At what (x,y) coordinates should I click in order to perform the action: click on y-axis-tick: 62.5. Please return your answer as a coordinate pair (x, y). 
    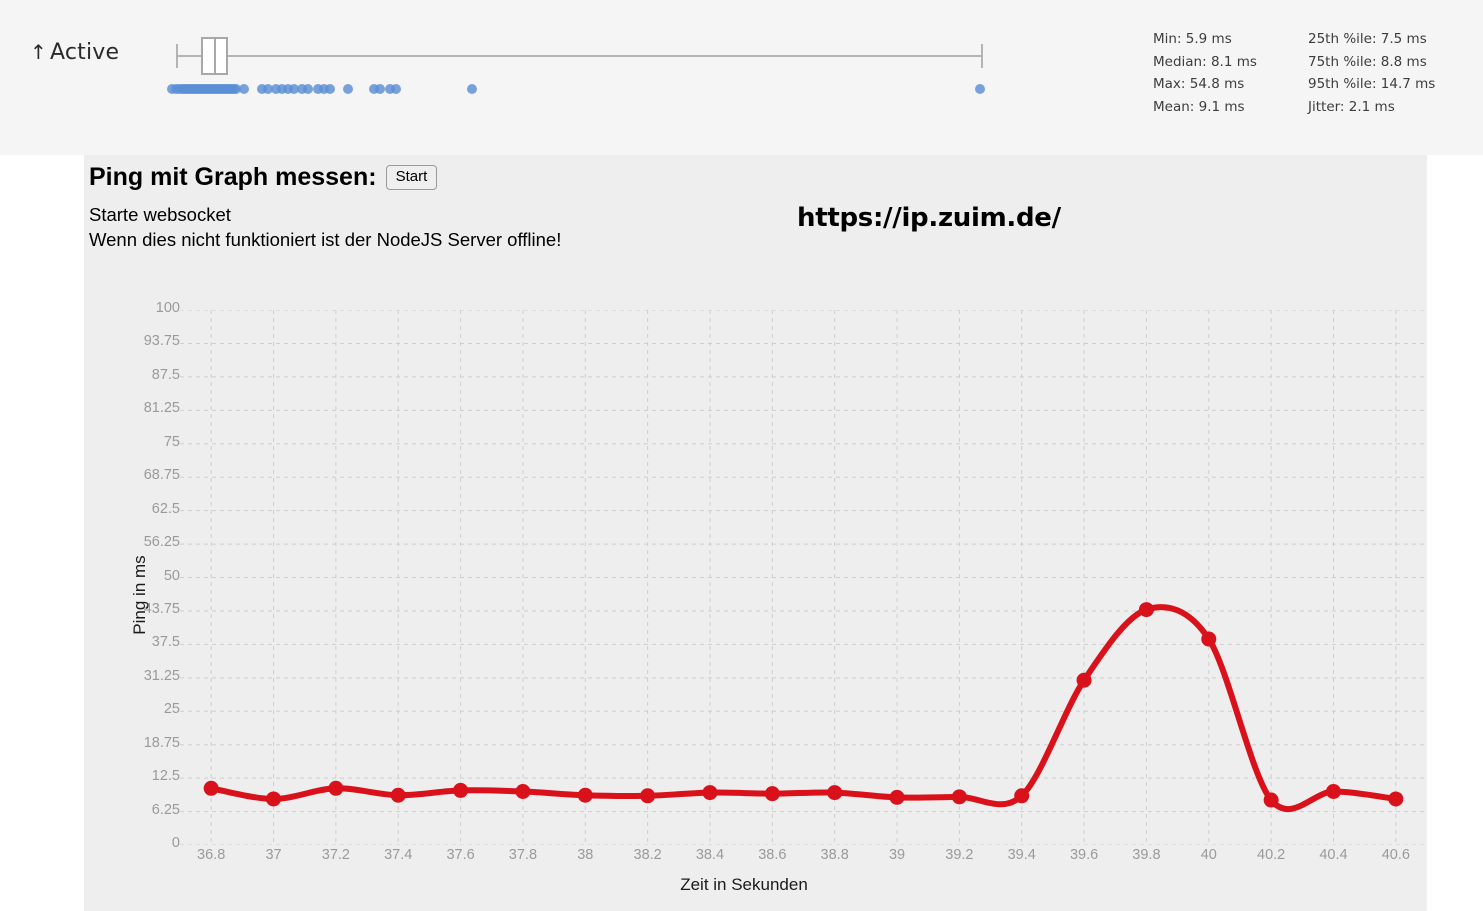
    Looking at the image, I should click on (165, 508).